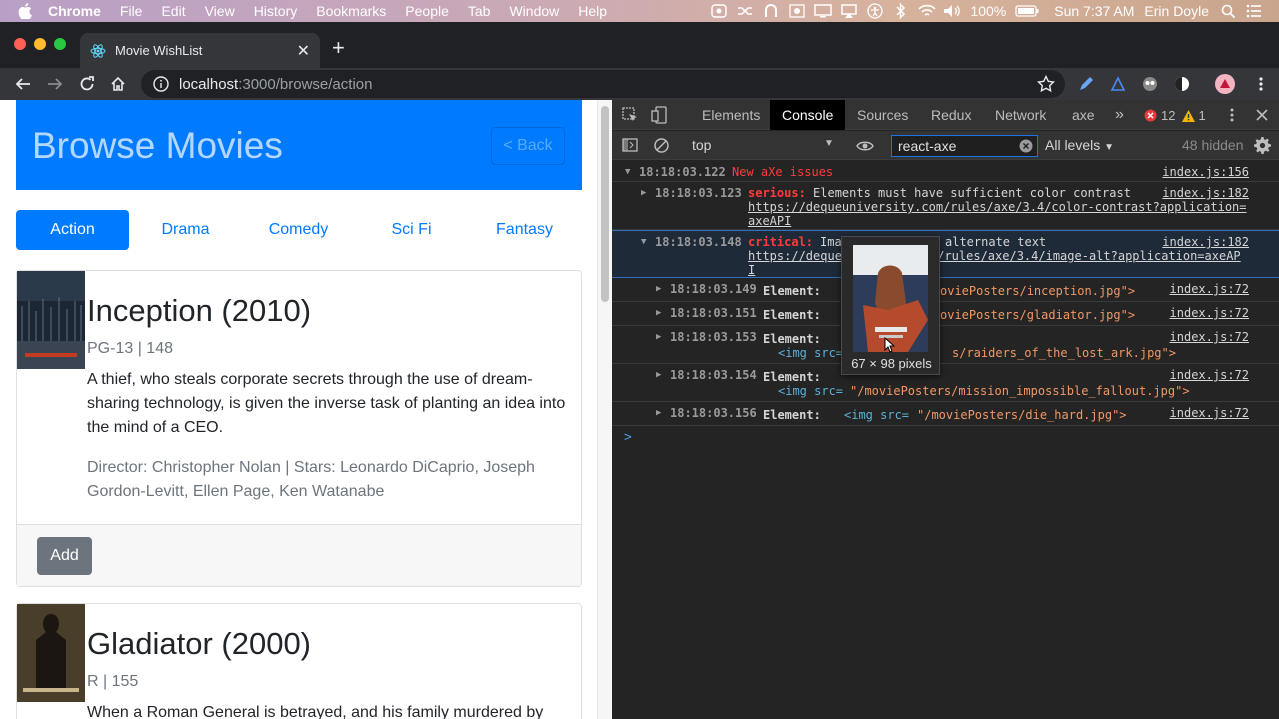 This screenshot has height=719, width=1279. Describe the element at coordinates (603, 84) in the screenshot. I see `address-bar: localhost:3000/browse/action` at that location.